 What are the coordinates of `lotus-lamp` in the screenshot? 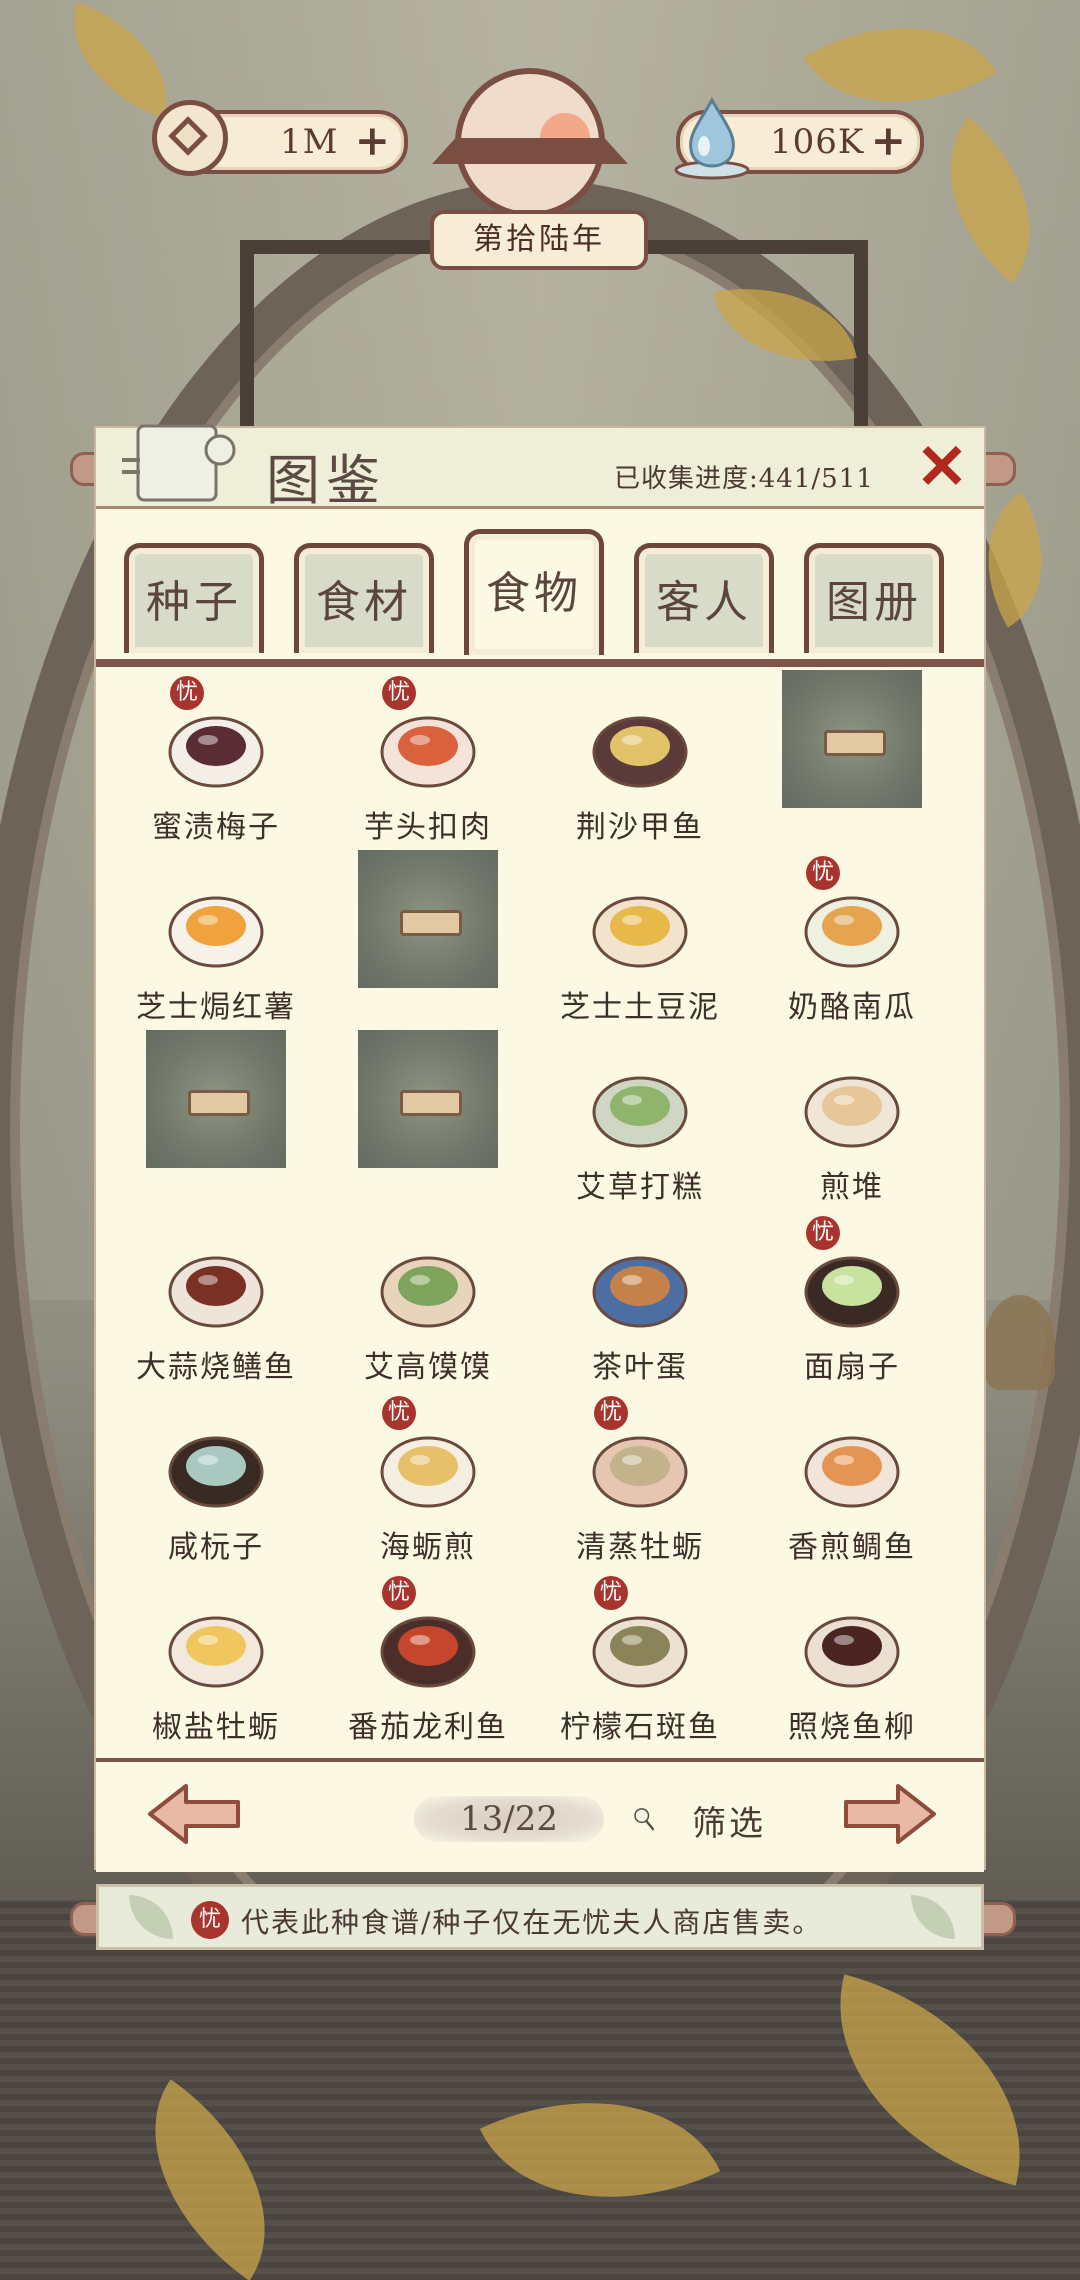 It's located at (1020, 1342).